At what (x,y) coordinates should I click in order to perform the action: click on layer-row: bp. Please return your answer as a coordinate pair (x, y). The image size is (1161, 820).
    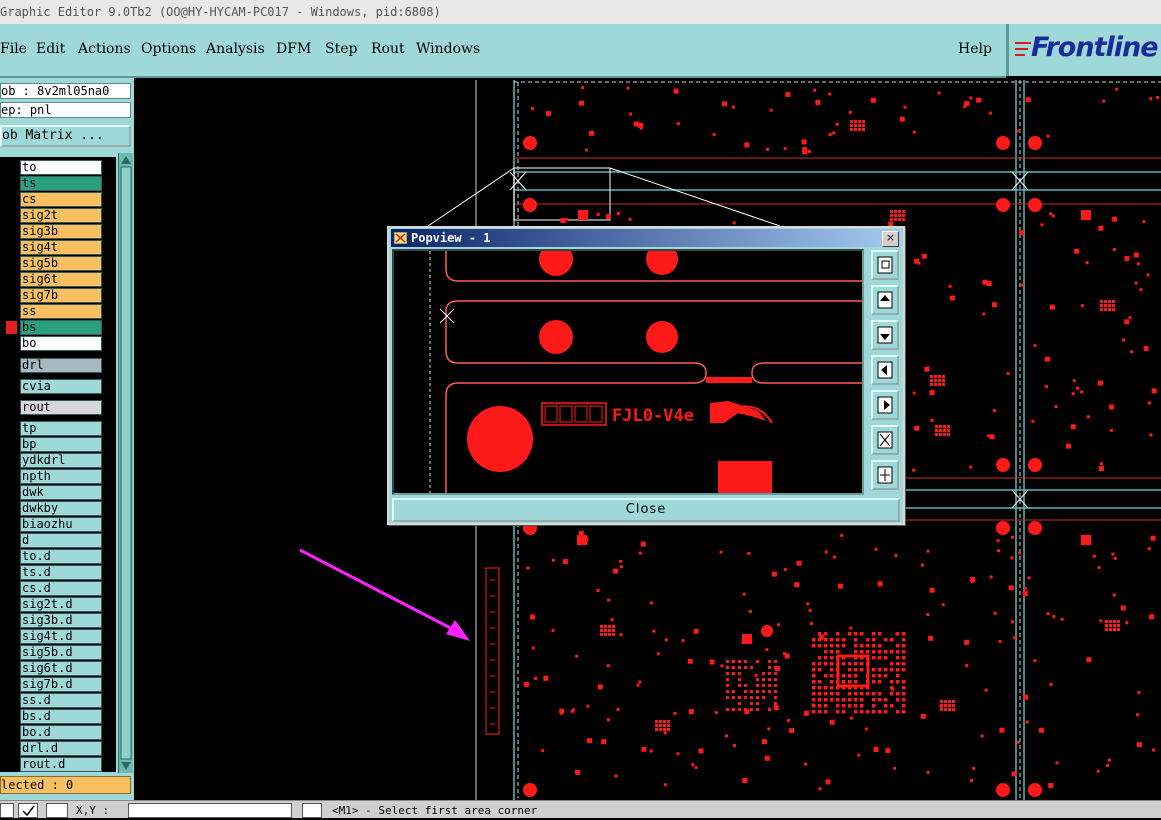
    Looking at the image, I should click on (52, 445).